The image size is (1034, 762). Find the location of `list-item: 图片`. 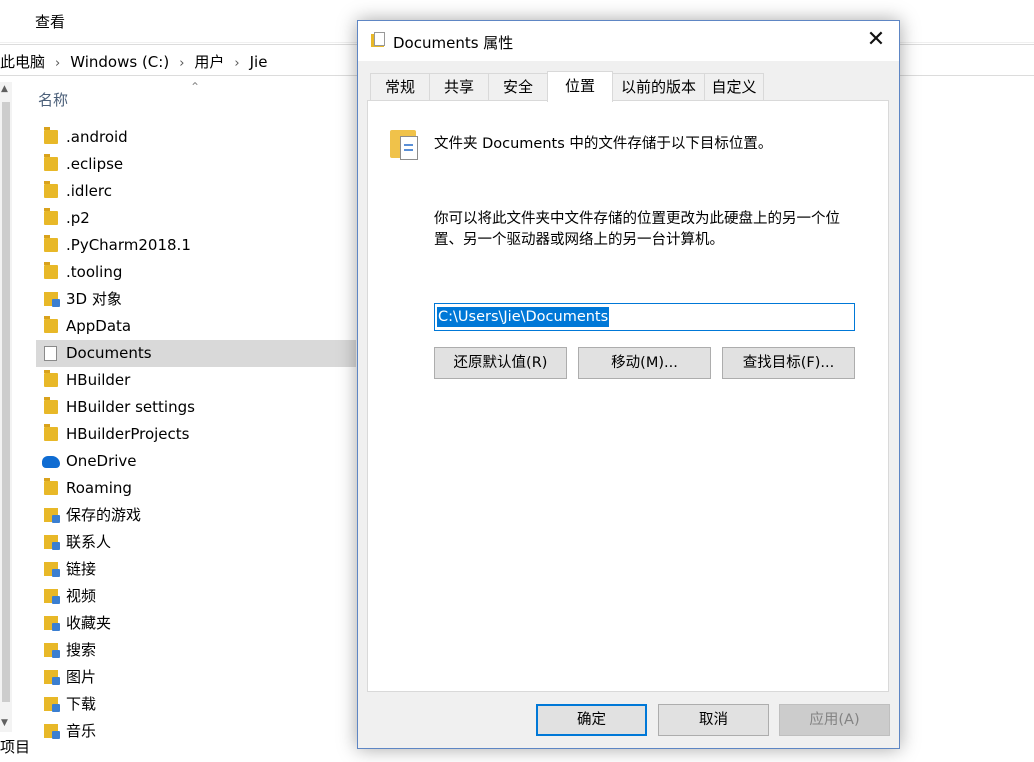

list-item: 图片 is located at coordinates (196, 677).